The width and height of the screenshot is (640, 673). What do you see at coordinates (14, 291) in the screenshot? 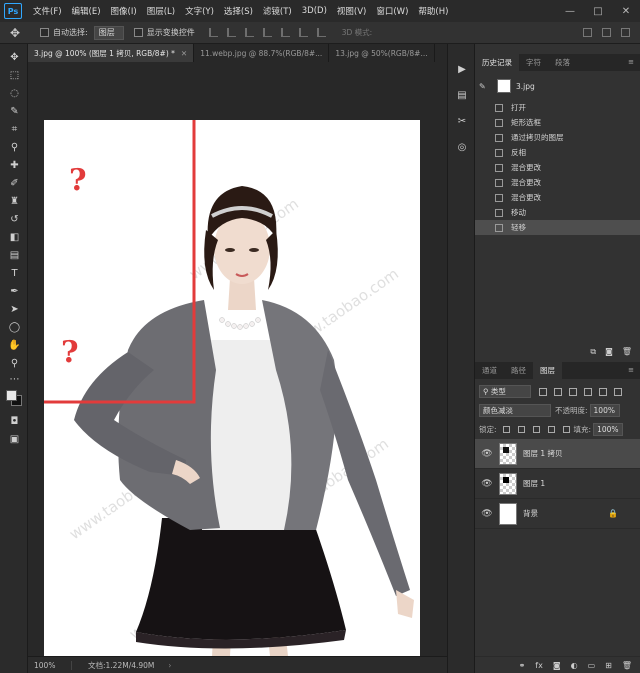
I see `pen-icon: ✒` at bounding box center [14, 291].